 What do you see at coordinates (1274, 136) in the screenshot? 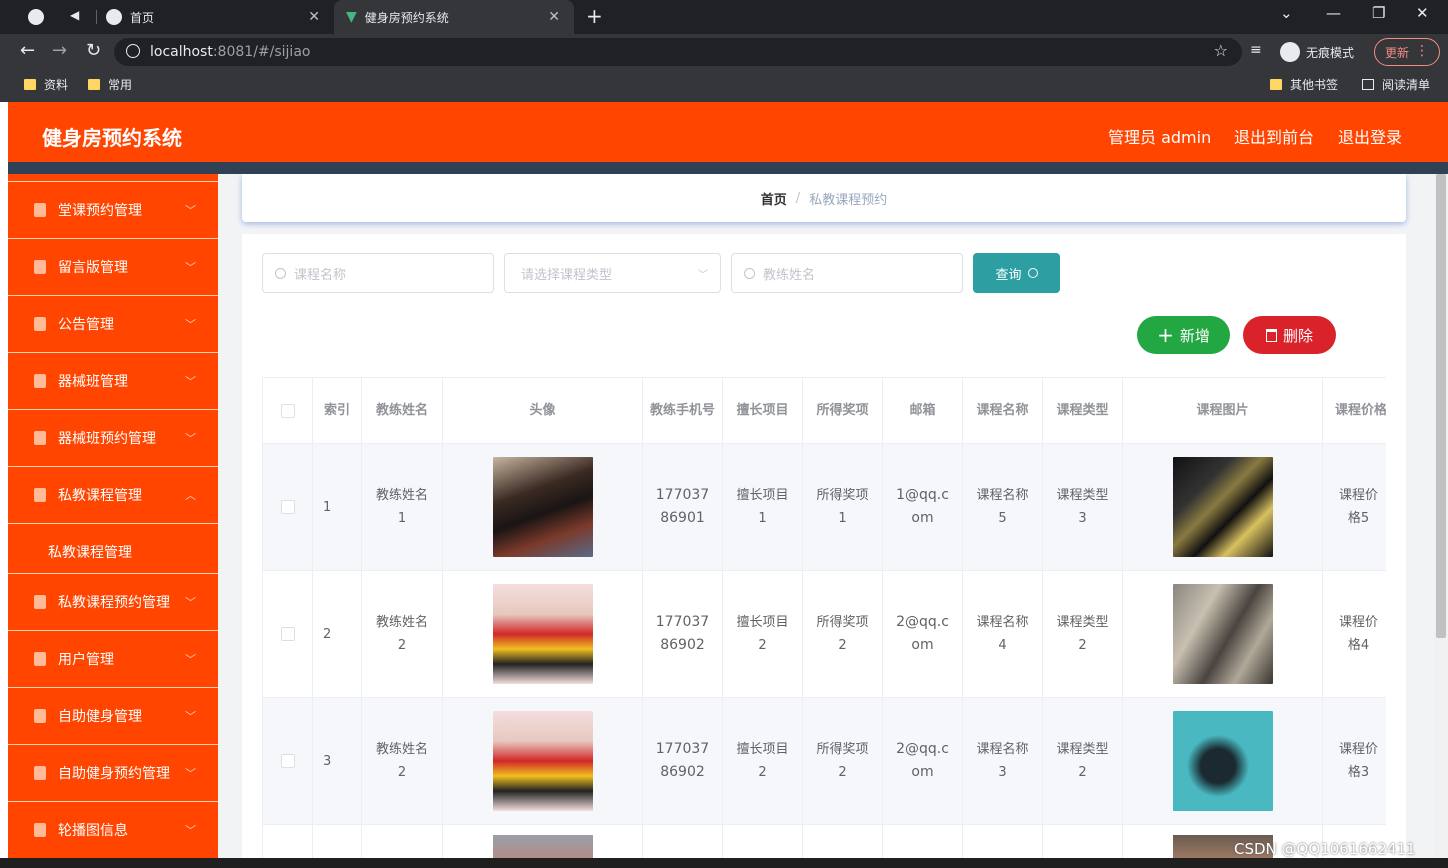
I see `exit-to-front-link: 退出到前台` at bounding box center [1274, 136].